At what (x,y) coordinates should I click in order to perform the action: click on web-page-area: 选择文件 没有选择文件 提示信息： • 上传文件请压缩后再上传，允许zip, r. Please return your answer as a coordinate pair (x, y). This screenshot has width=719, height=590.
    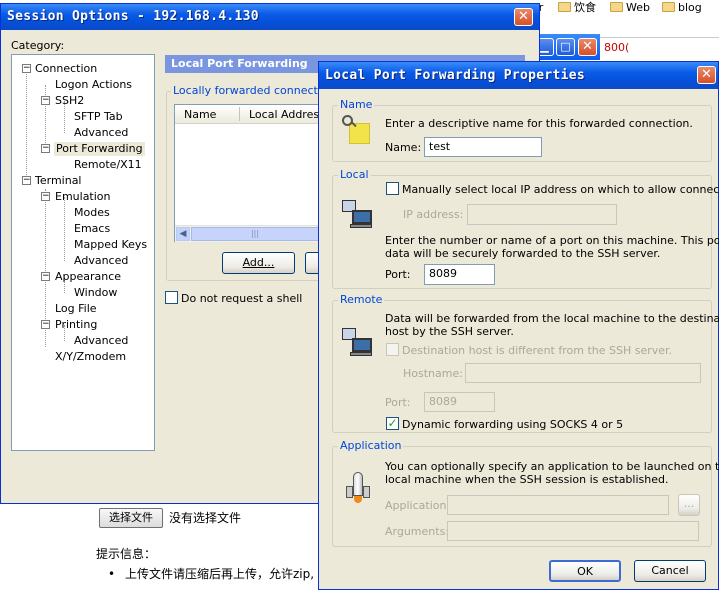
    Looking at the image, I should click on (165, 546).